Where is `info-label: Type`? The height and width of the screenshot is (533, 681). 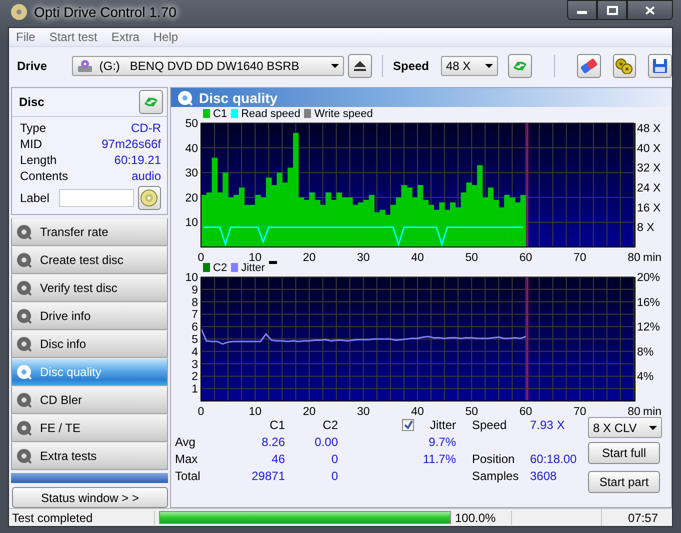 info-label: Type is located at coordinates (33, 127).